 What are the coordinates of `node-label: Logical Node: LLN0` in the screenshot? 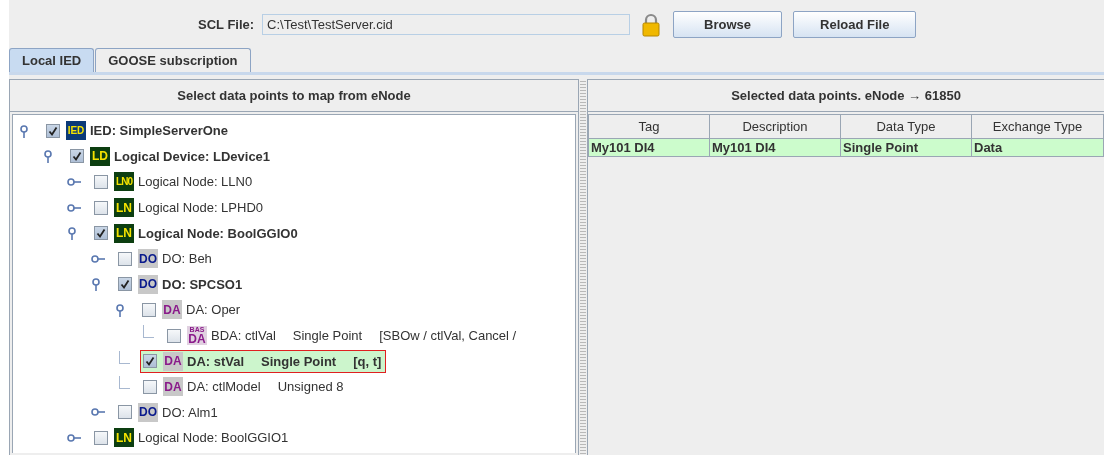 It's located at (195, 182).